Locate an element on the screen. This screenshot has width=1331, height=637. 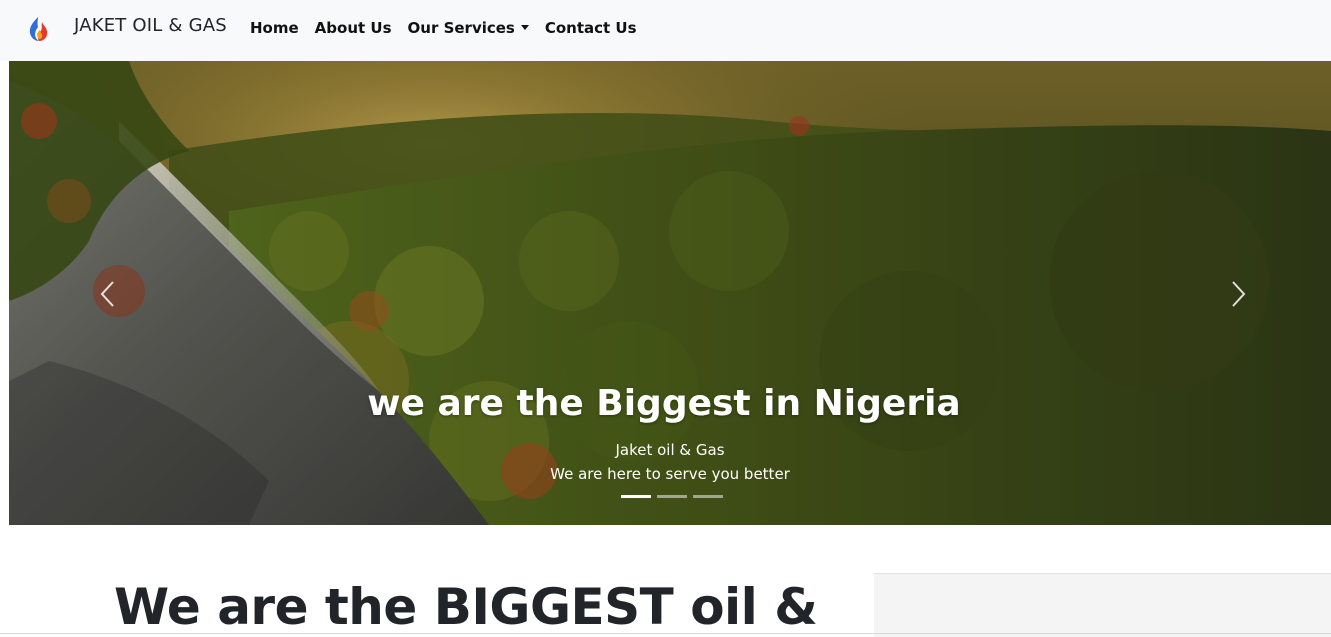
side-panel is located at coordinates (1102, 605).